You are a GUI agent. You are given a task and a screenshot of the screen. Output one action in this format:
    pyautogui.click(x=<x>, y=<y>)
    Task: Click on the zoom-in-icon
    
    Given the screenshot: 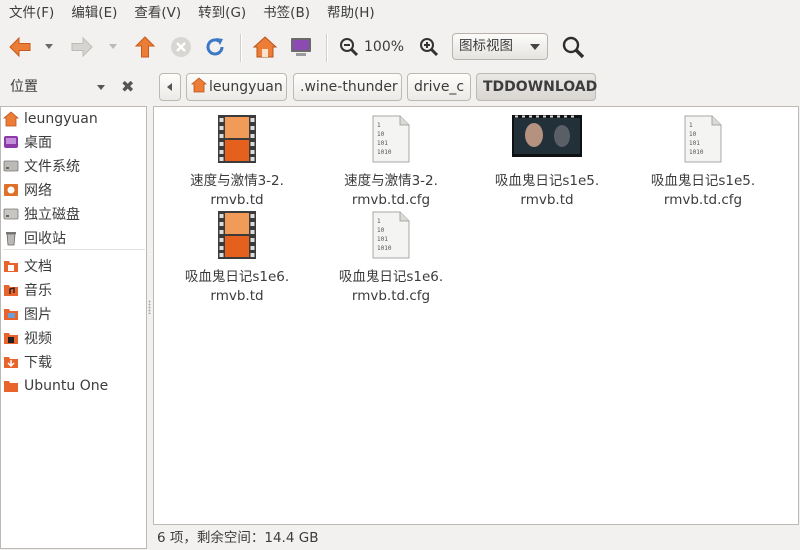 What is the action you would take?
    pyautogui.click(x=429, y=47)
    